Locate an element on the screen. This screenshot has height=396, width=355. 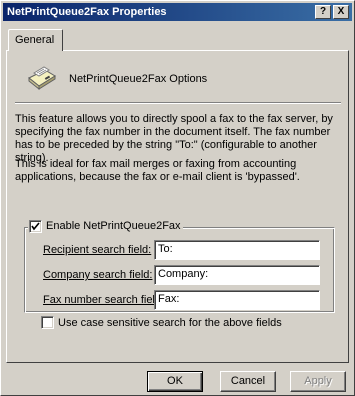
ok-button: OK is located at coordinates (175, 381).